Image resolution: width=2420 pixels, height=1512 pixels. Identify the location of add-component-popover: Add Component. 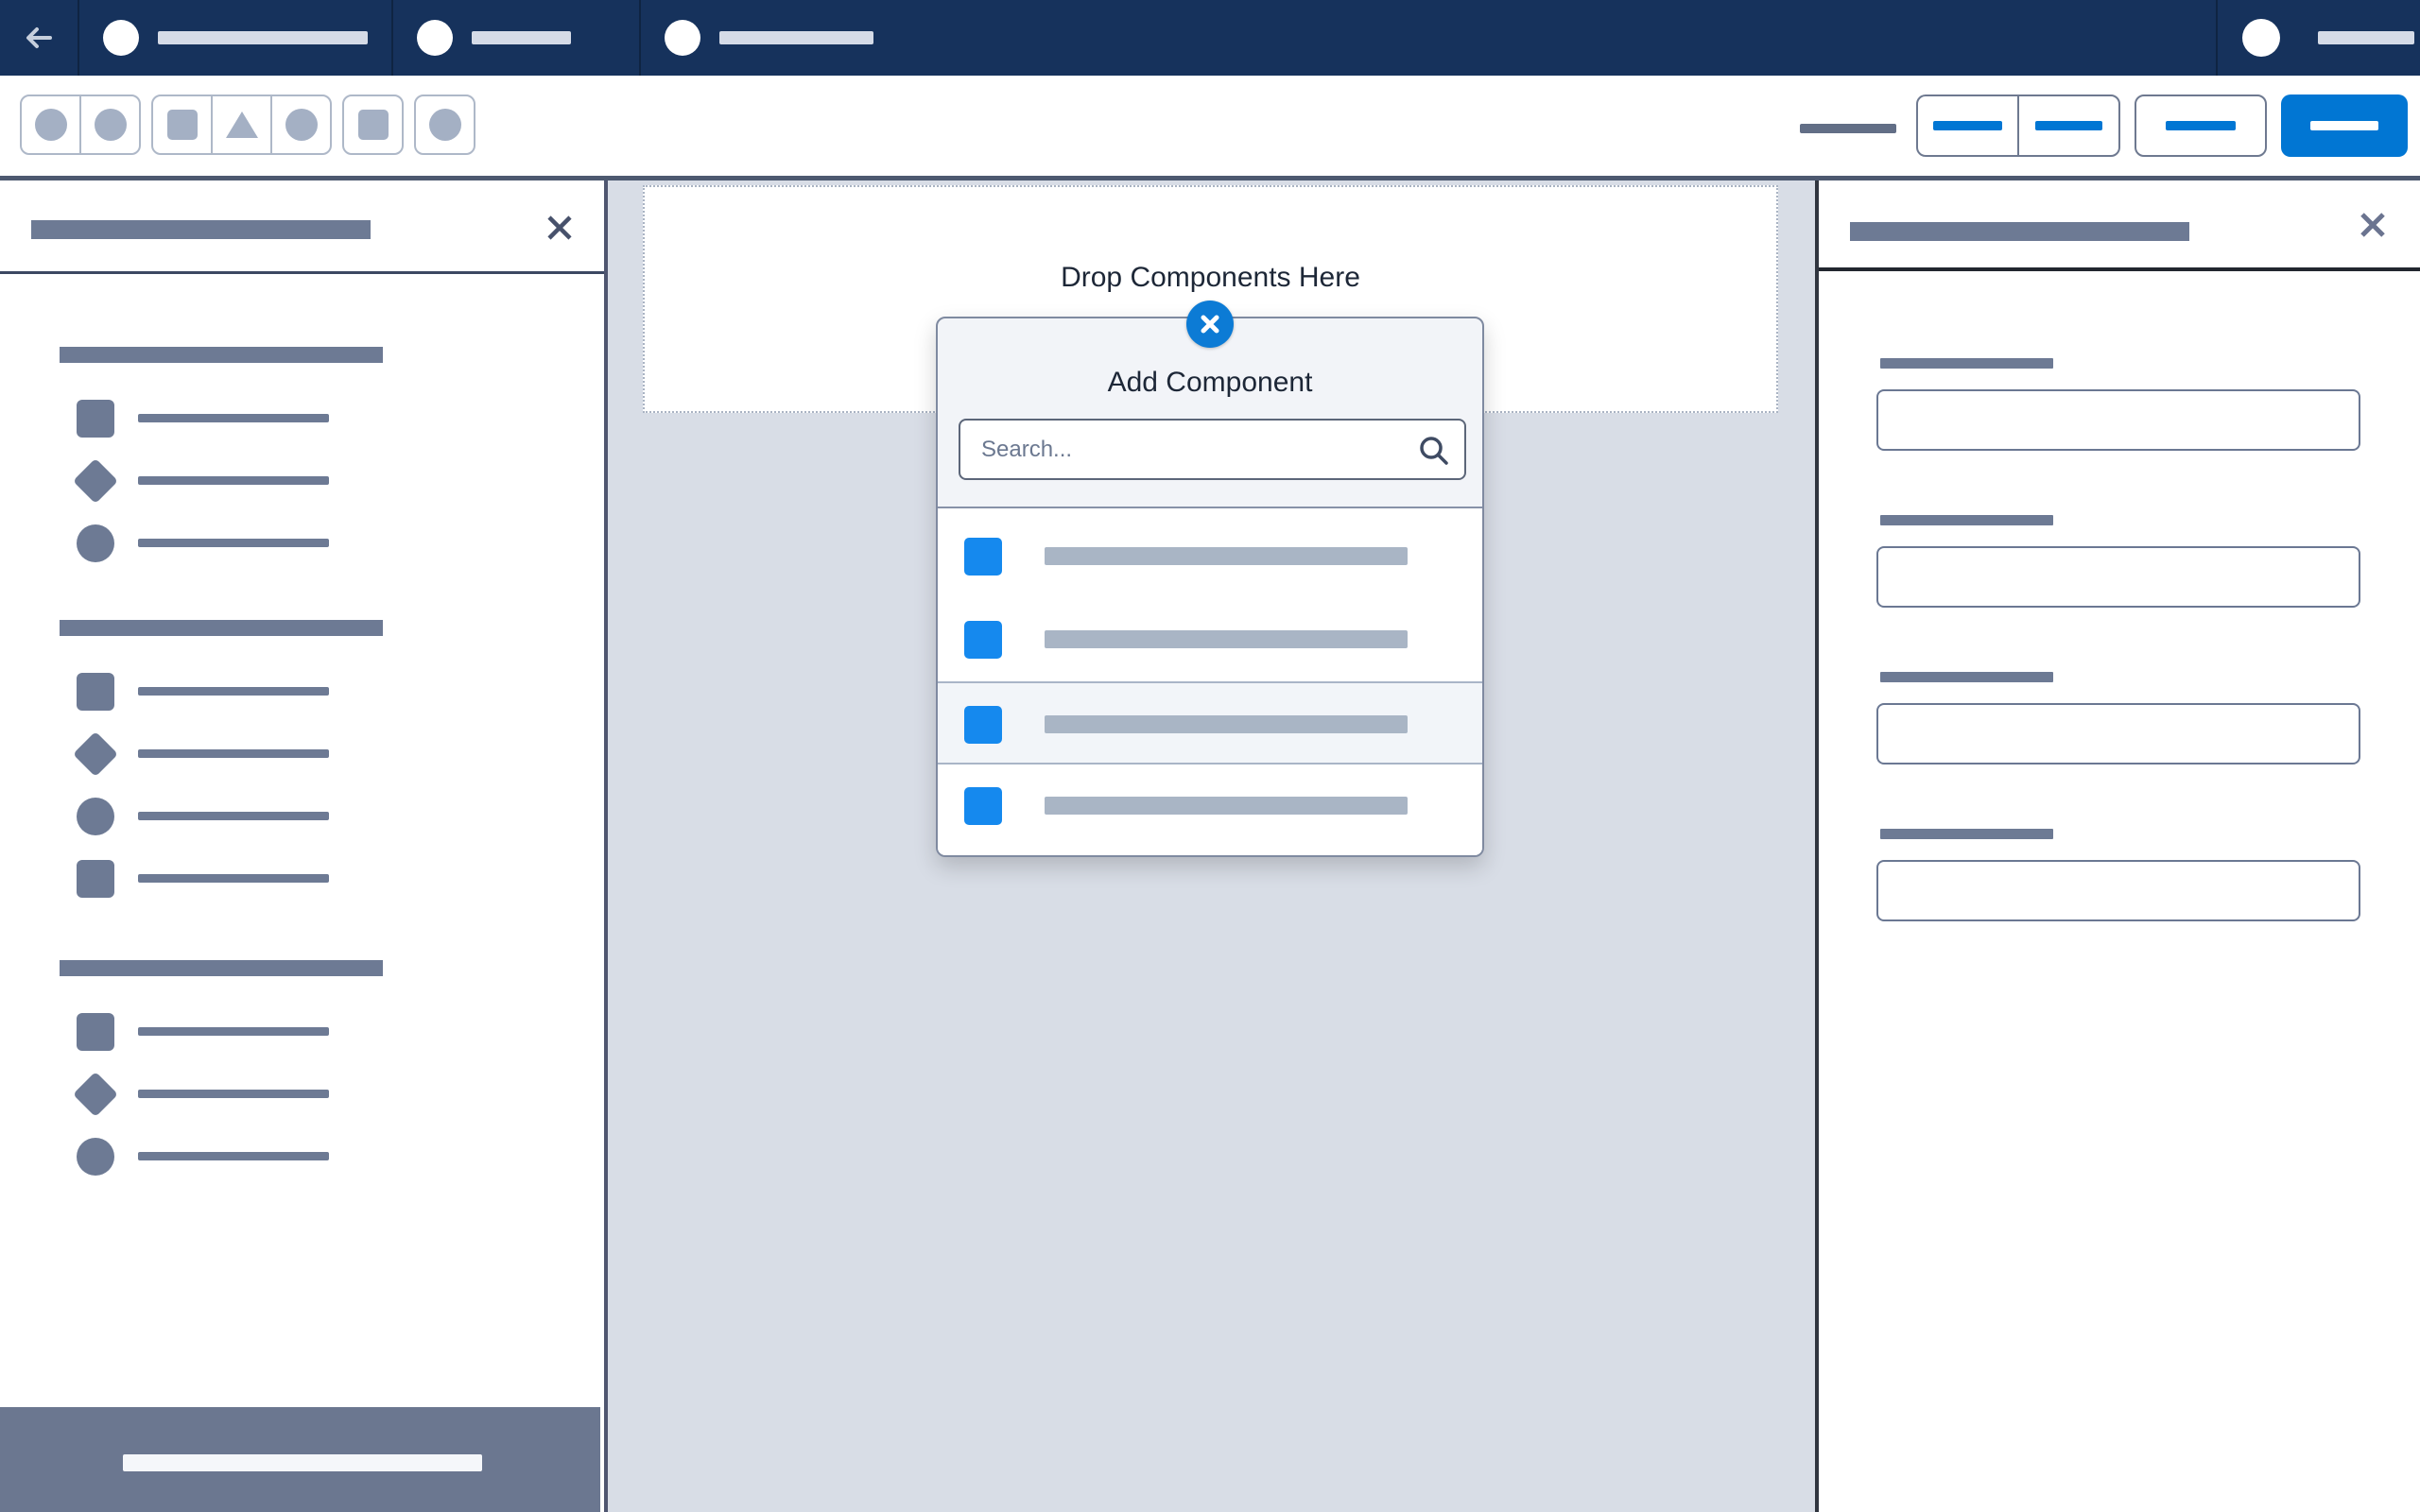
(1210, 587).